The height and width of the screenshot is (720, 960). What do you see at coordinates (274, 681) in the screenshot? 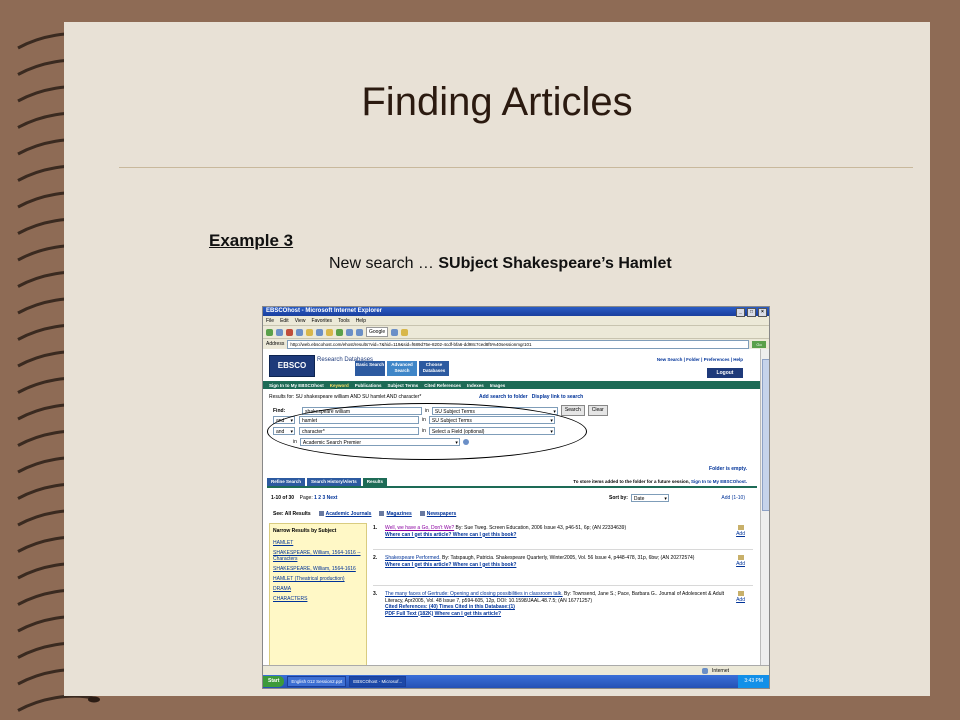
I see `start-button: Start` at bounding box center [274, 681].